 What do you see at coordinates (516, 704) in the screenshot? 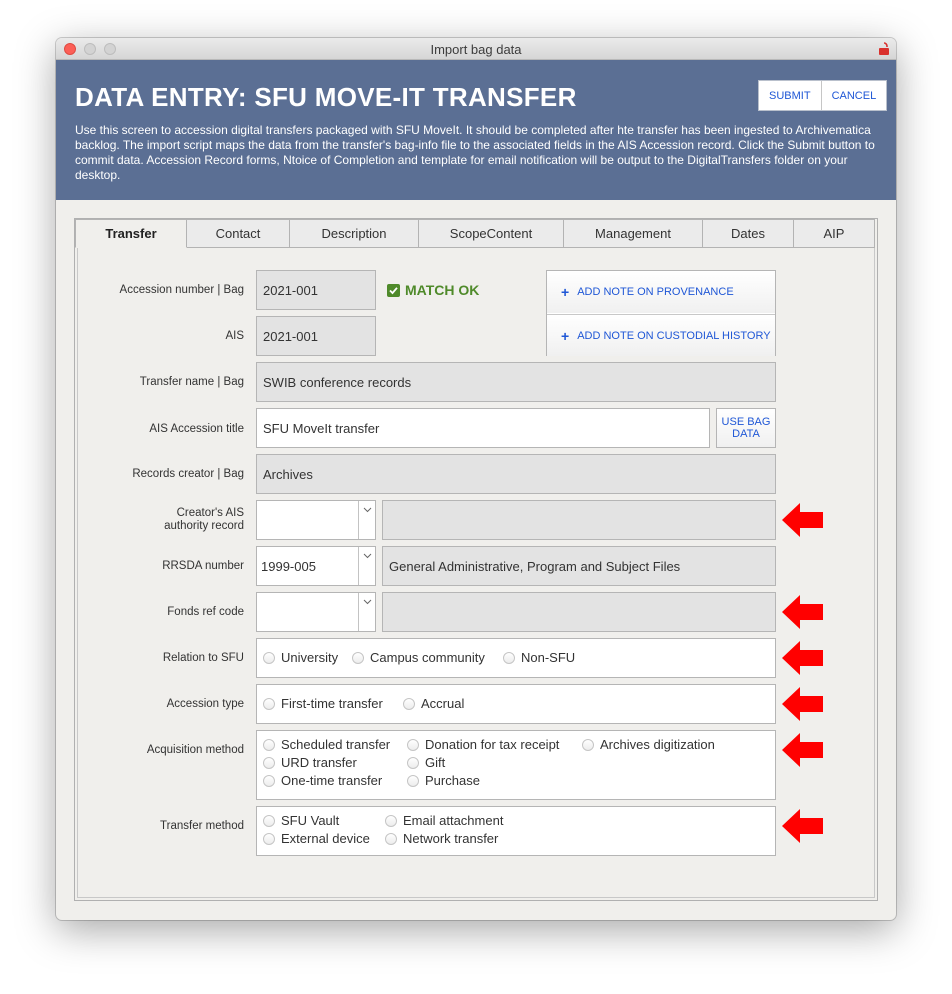
I see `accession-type-radio-group: First-time transfer Accrual` at bounding box center [516, 704].